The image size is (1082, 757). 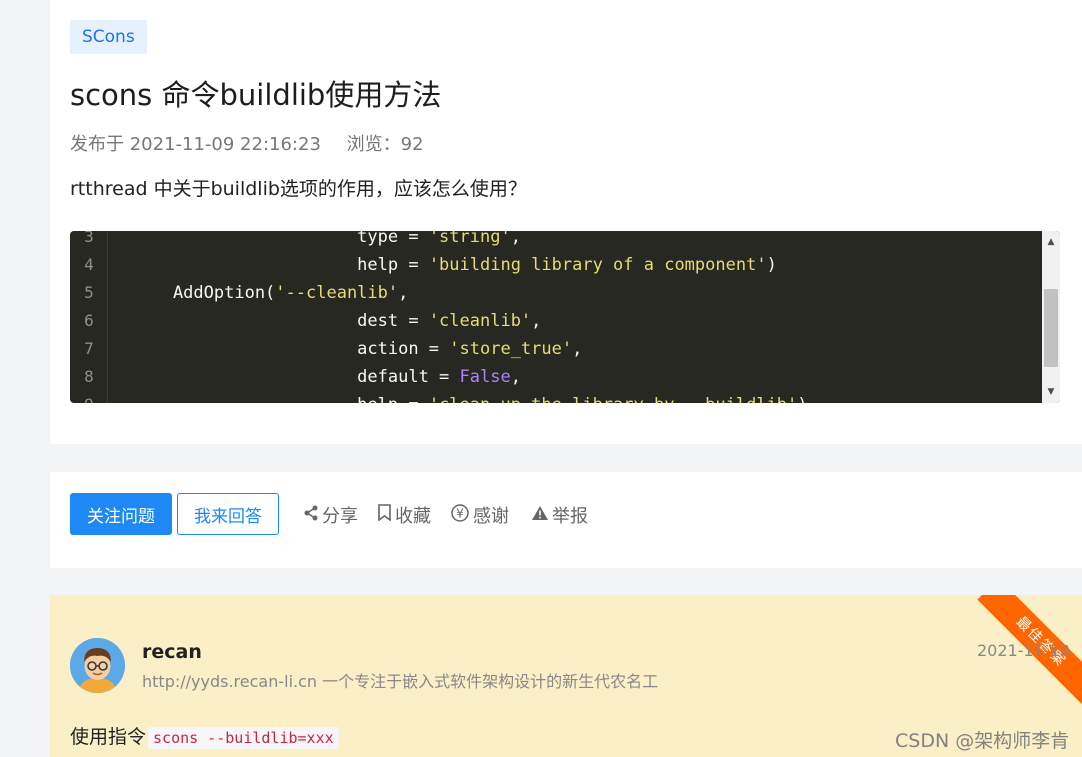 I want to click on code-token: 'cleanlib', so click(x=480, y=321).